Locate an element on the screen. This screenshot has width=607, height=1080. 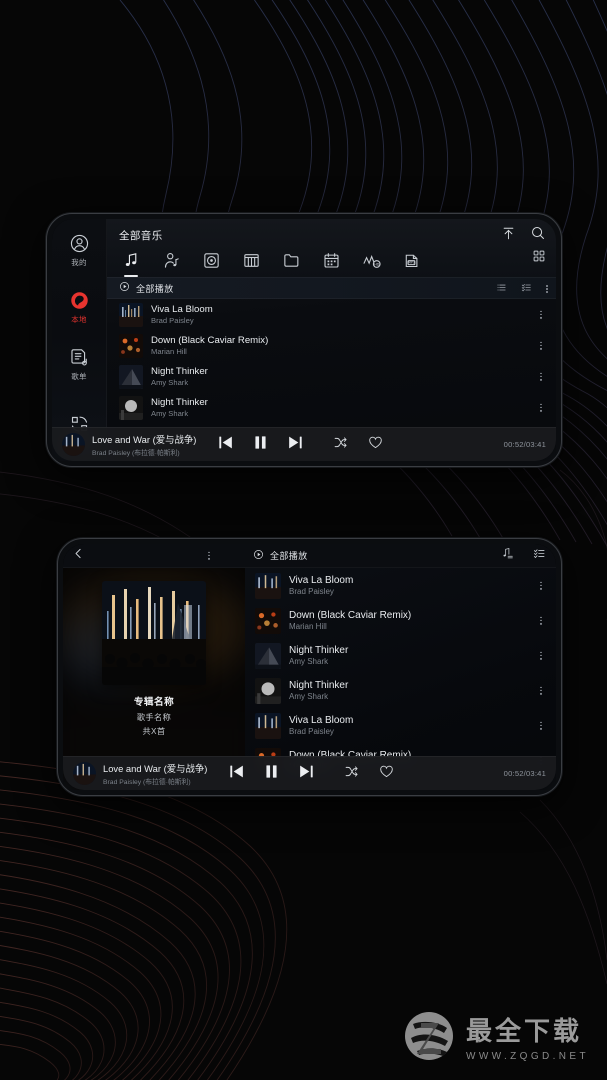
album-artist: 歌手名称 is located at coordinates (154, 717).